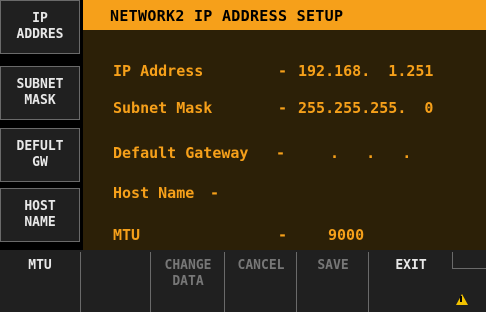 This screenshot has width=486, height=312. I want to click on host-name-button: HOST NAME, so click(40, 215).